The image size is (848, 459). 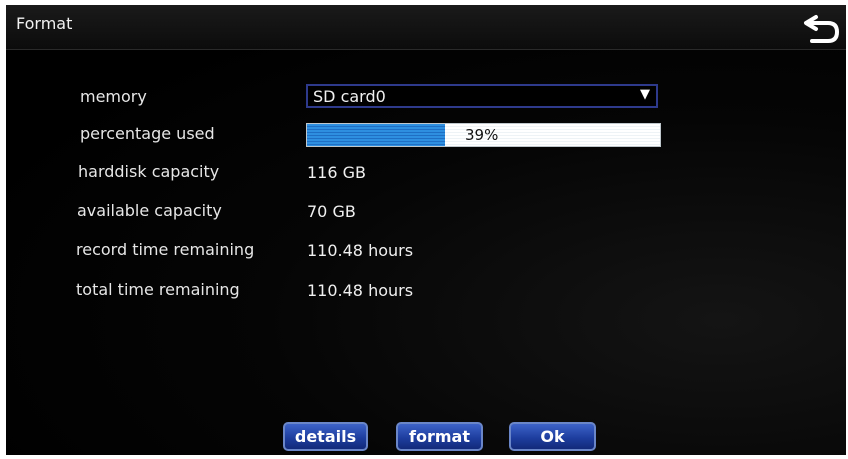 I want to click on format-button: format, so click(x=439, y=436).